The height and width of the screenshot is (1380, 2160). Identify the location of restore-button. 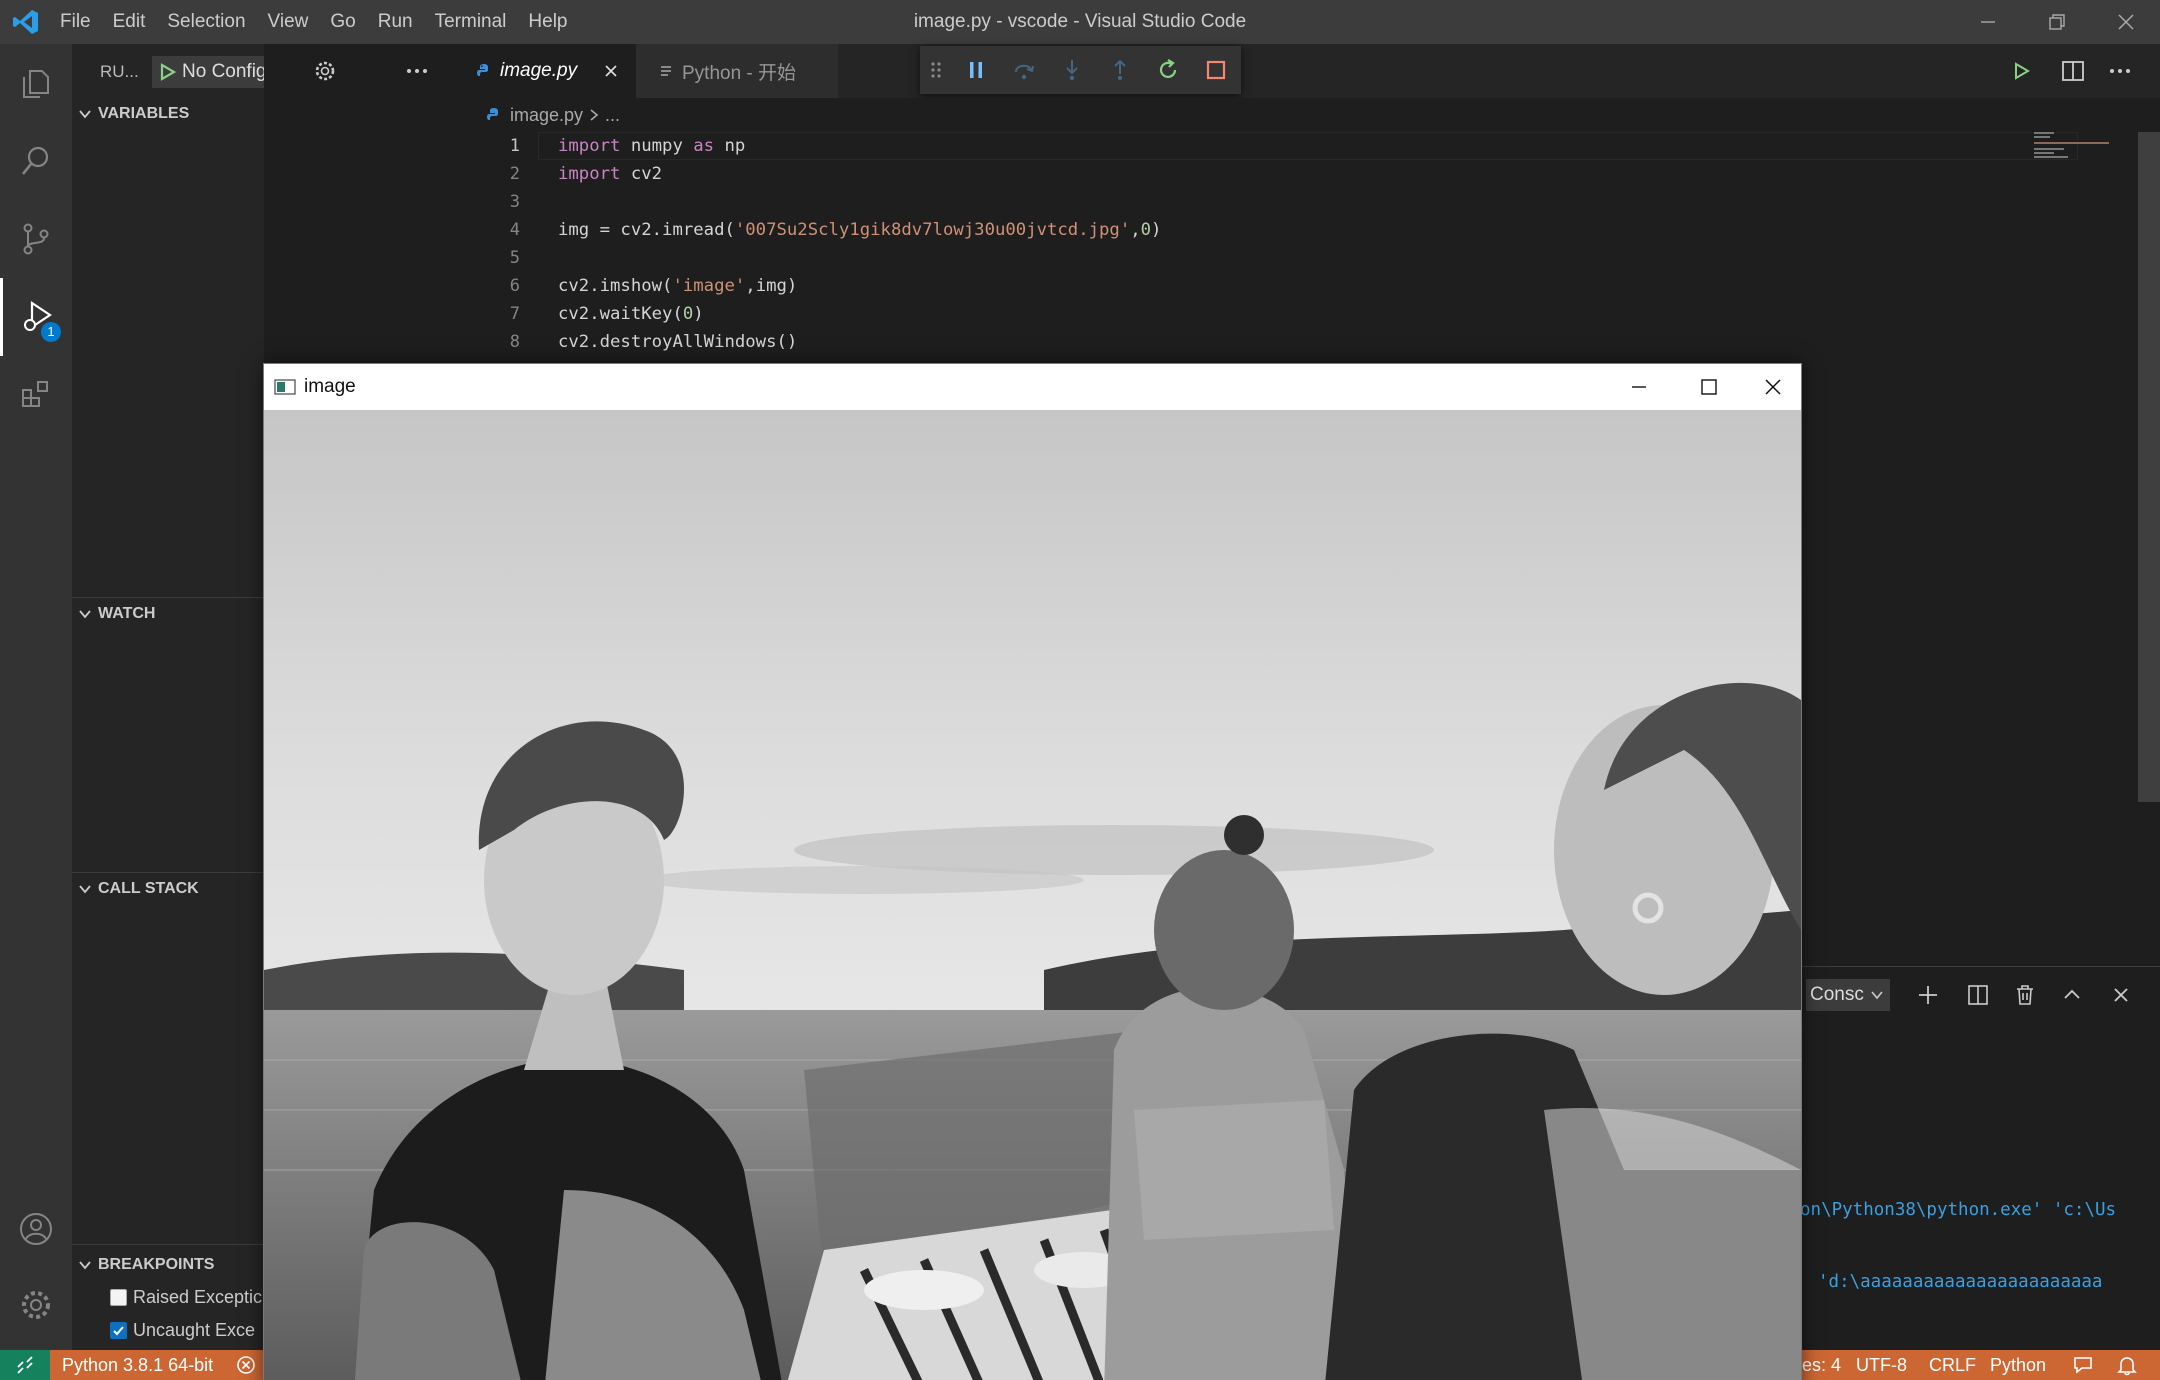
(2056, 22).